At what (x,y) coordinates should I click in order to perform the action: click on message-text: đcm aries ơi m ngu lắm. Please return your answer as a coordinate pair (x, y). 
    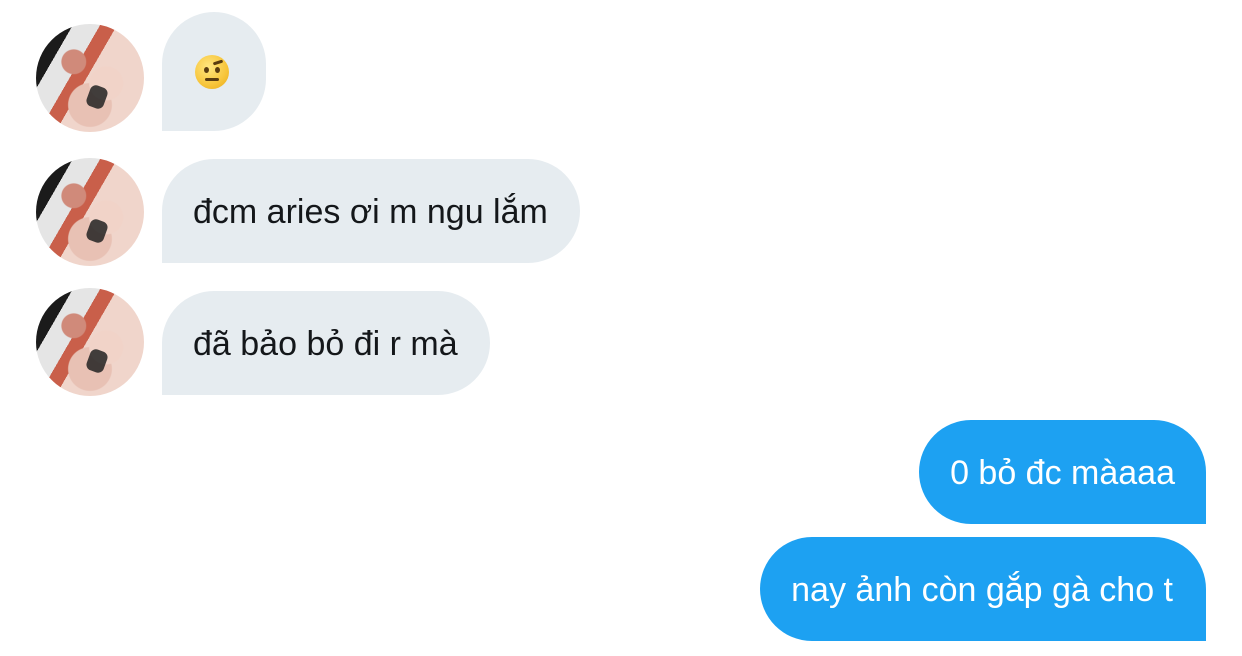
    Looking at the image, I should click on (370, 212).